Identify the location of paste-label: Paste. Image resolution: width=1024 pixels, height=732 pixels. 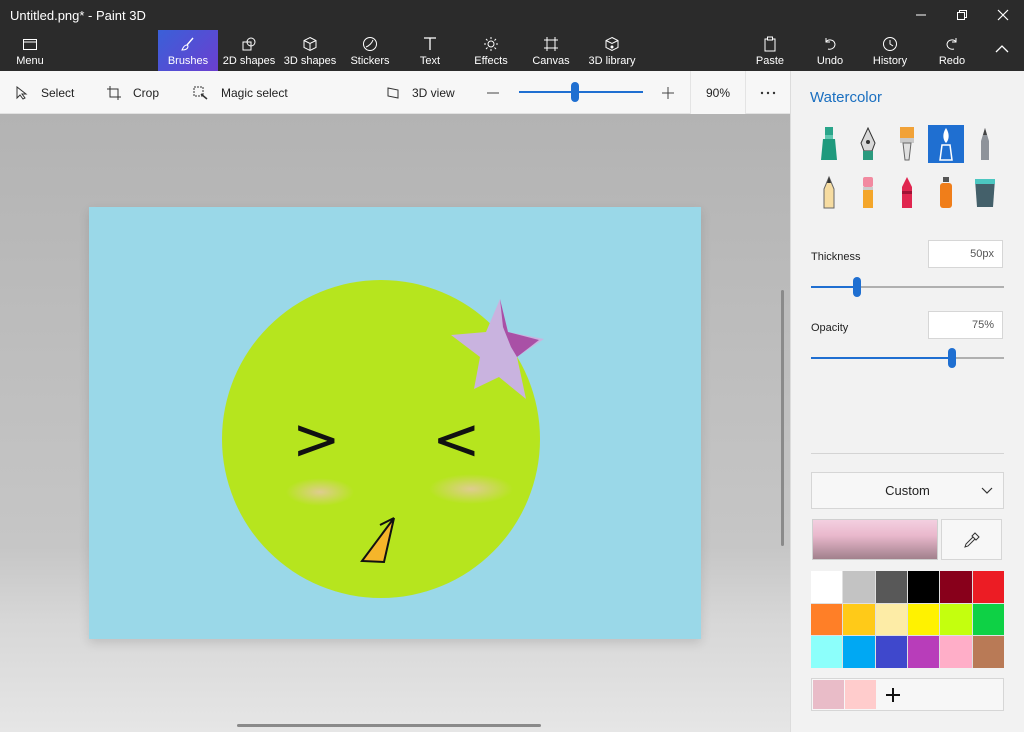
(770, 61).